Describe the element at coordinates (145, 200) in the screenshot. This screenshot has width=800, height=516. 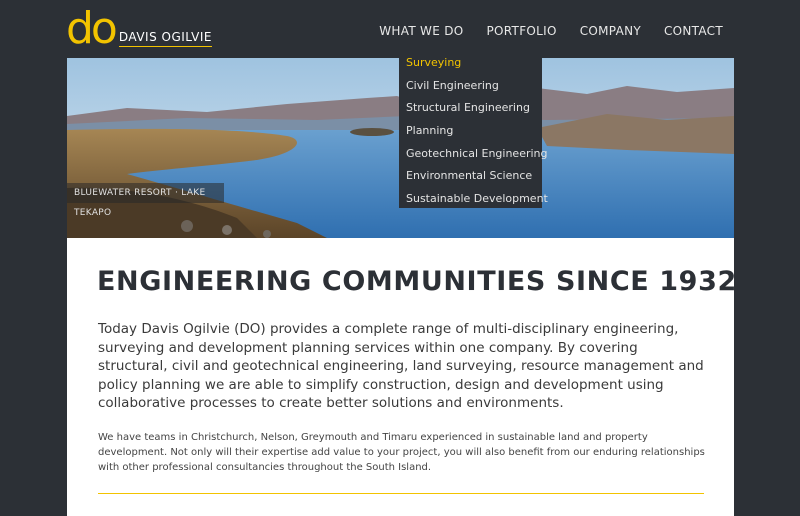
I see `hero-caption: BLUEWATER RESORT · LAKE TEKAPO` at that location.